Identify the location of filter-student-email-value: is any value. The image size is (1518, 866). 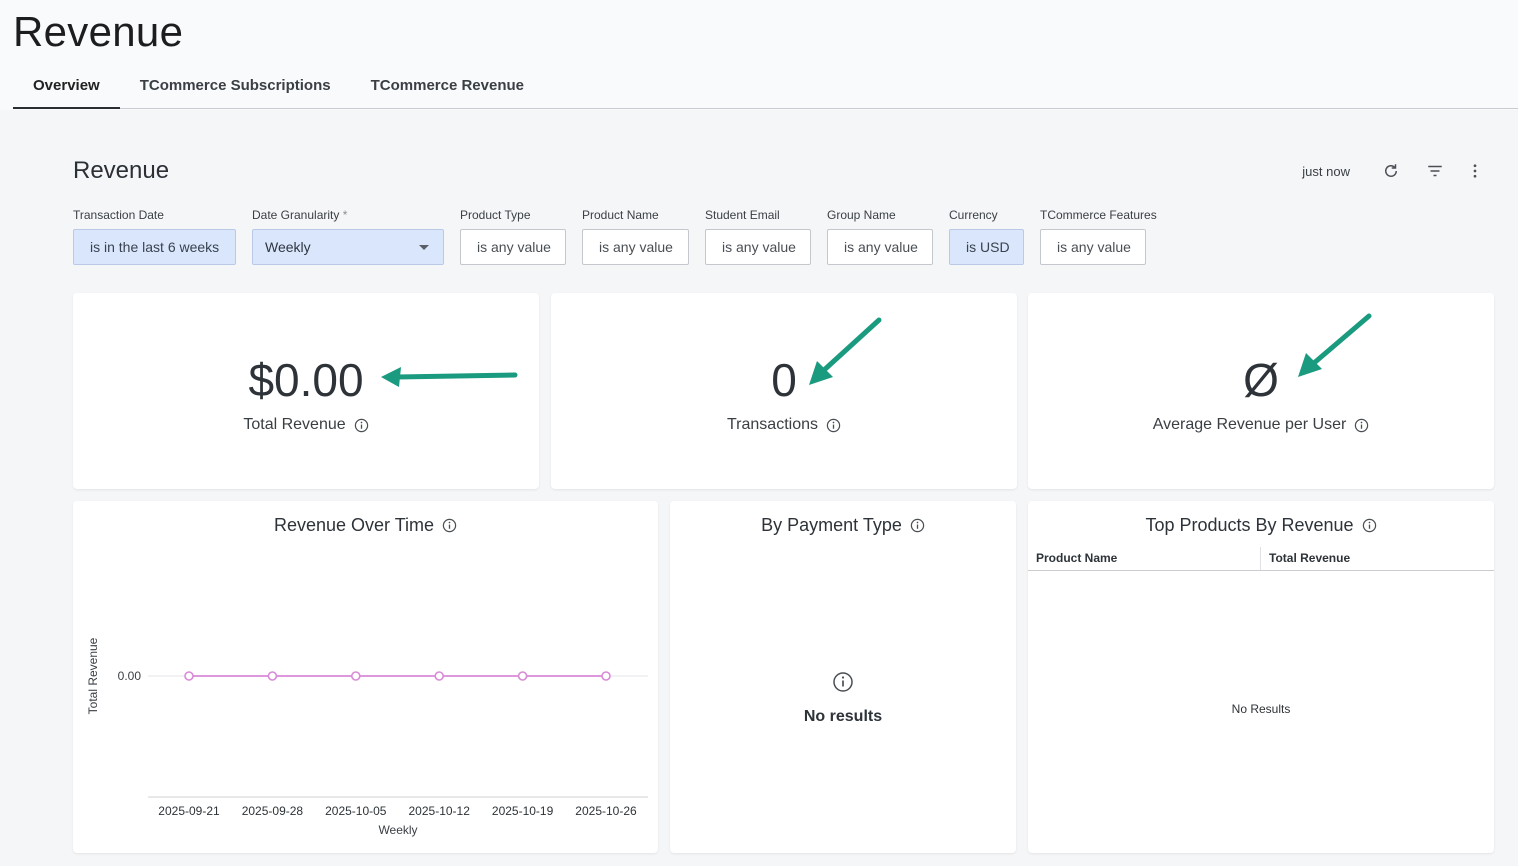
(758, 247).